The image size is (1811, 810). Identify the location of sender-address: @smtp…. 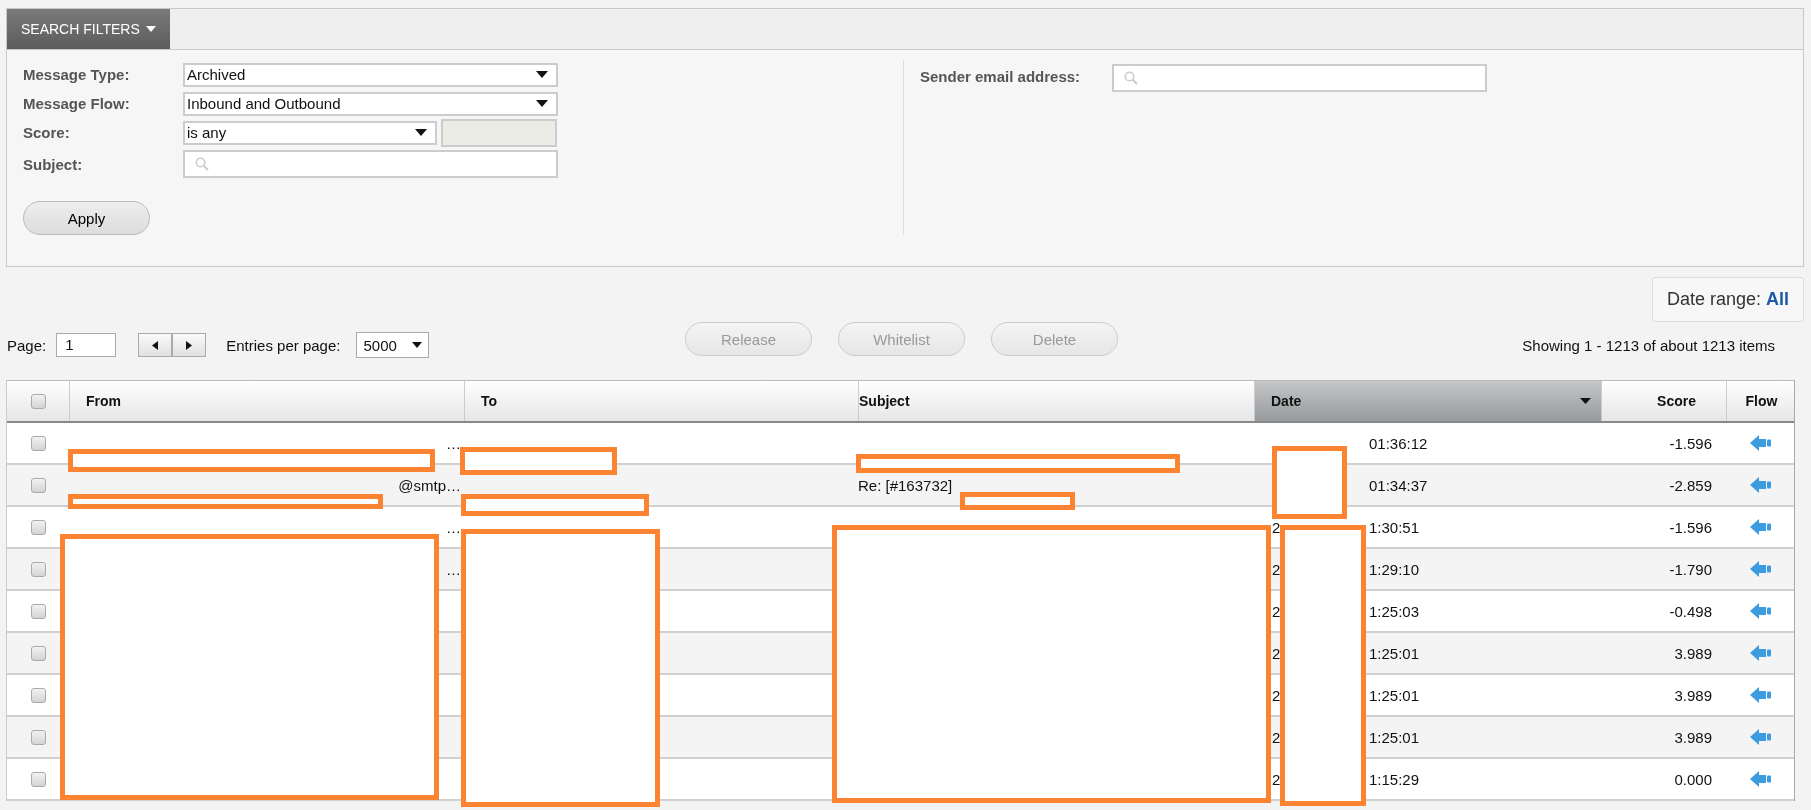
(429, 485).